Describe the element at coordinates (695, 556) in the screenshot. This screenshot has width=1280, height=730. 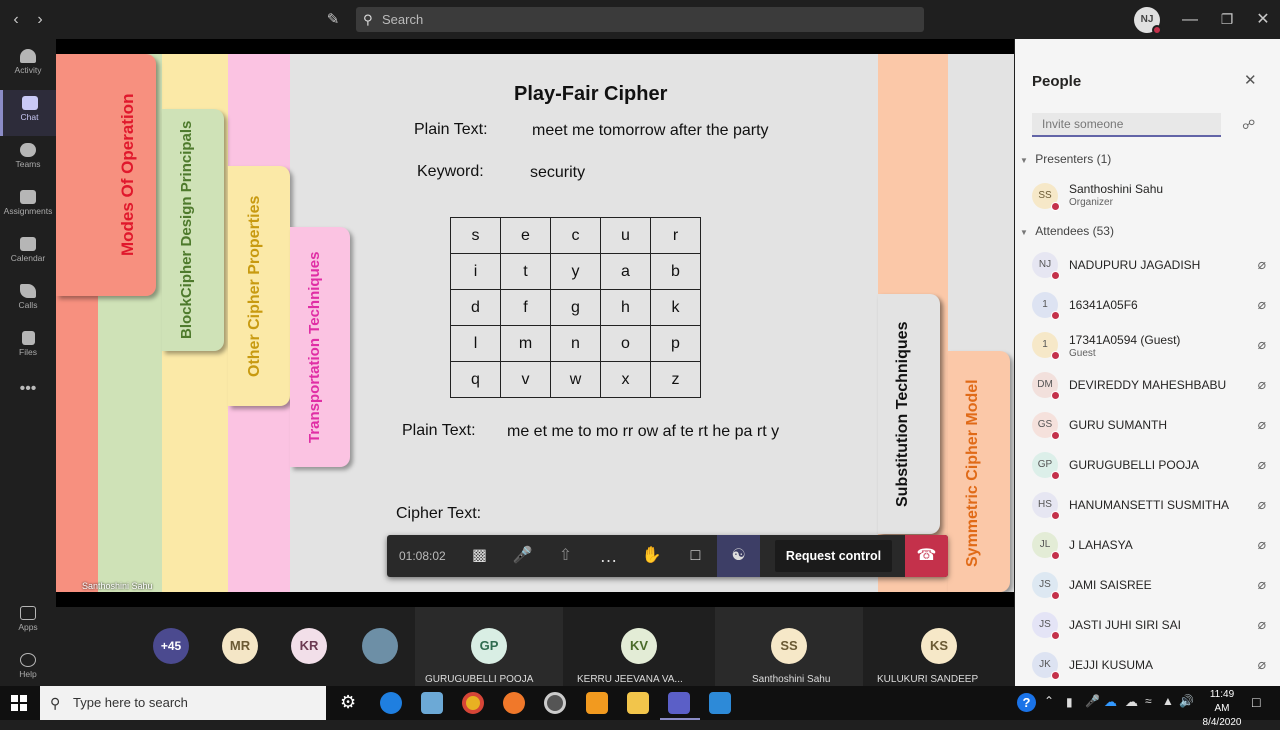
I see `chat-icon: □` at that location.